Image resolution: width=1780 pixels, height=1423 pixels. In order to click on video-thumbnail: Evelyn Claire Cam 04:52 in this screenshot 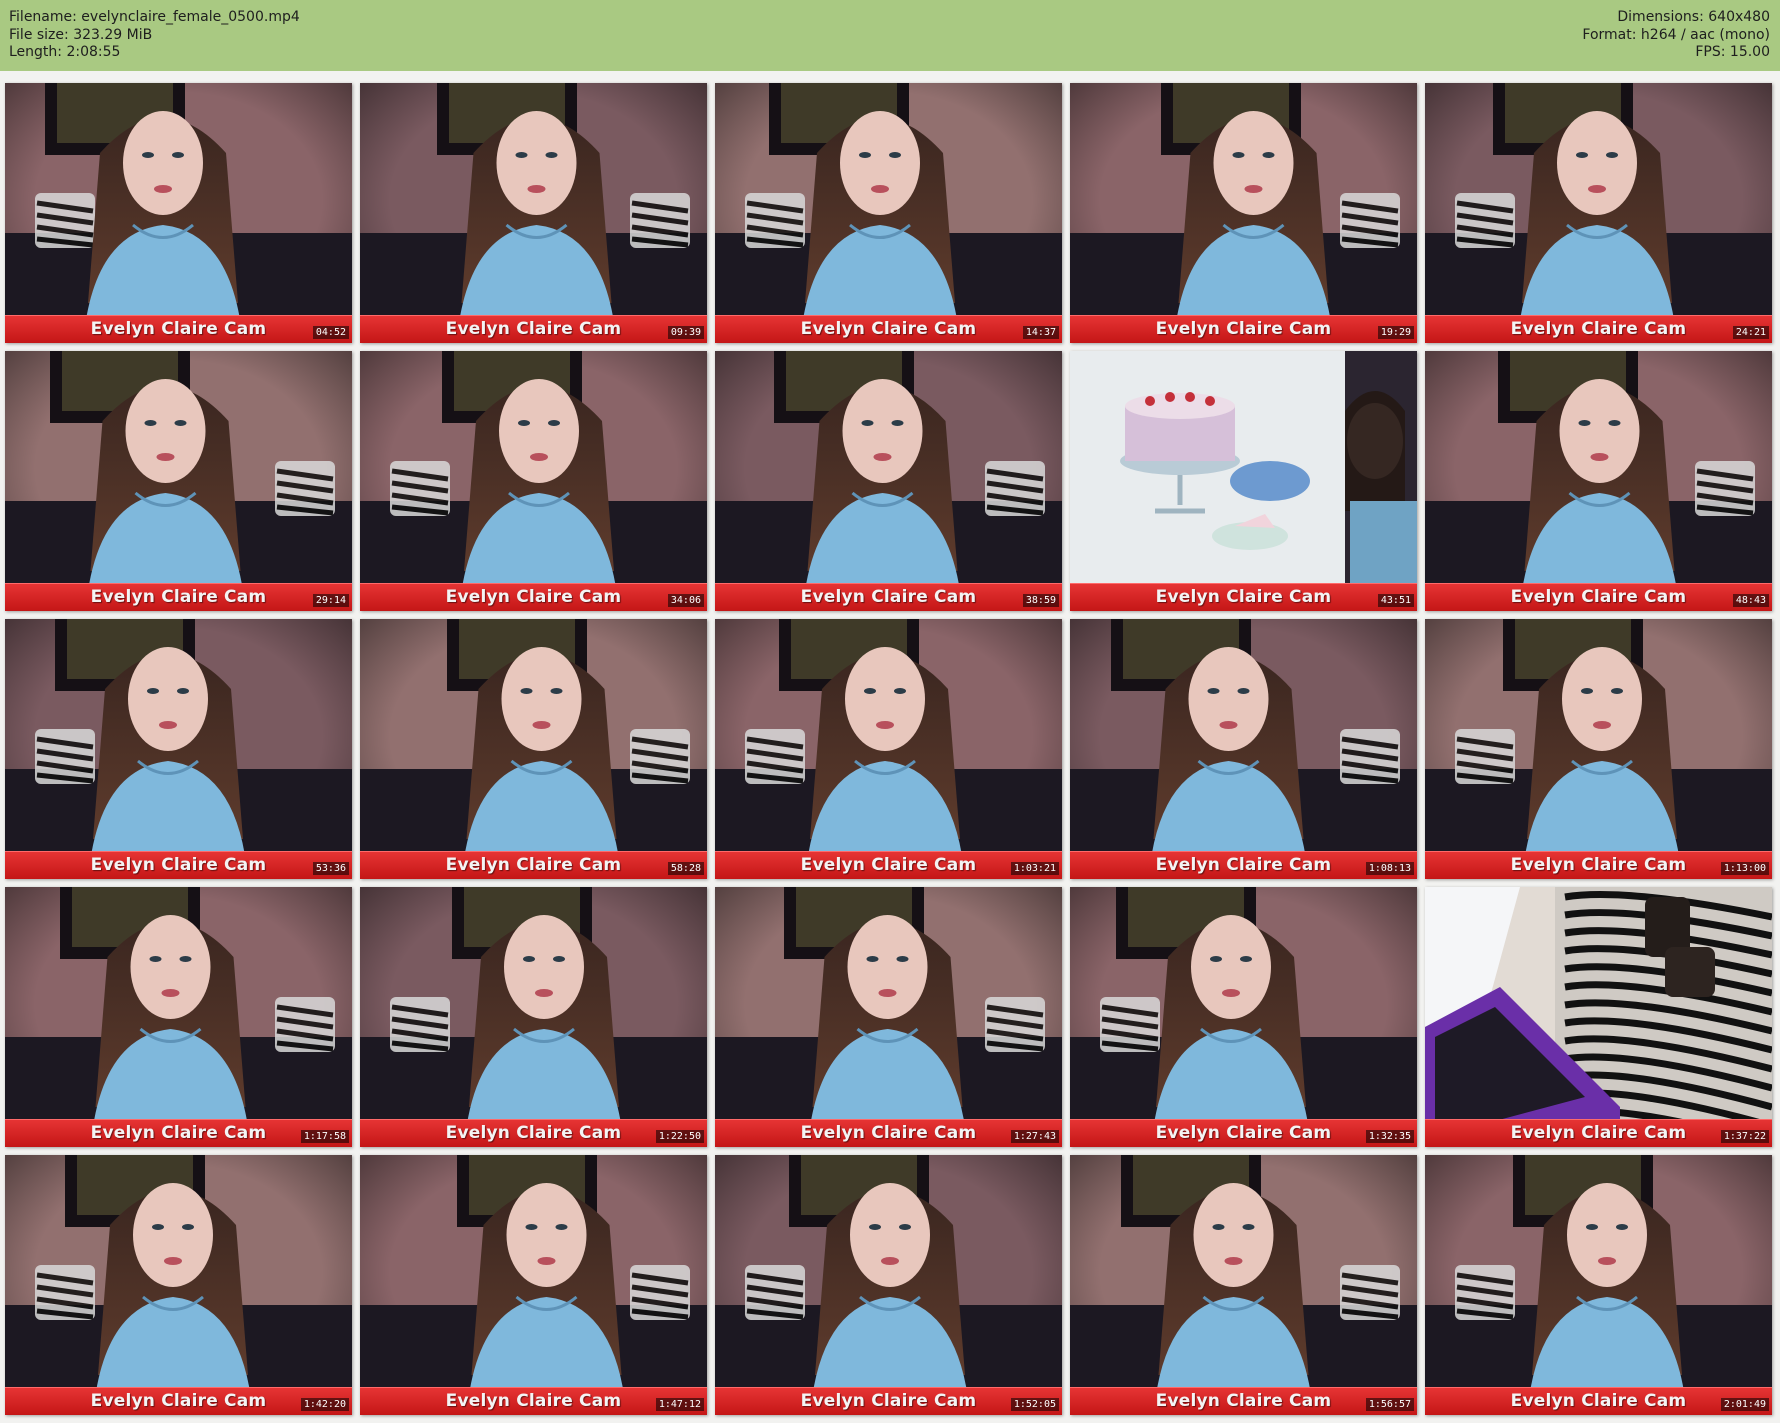, I will do `click(178, 213)`.